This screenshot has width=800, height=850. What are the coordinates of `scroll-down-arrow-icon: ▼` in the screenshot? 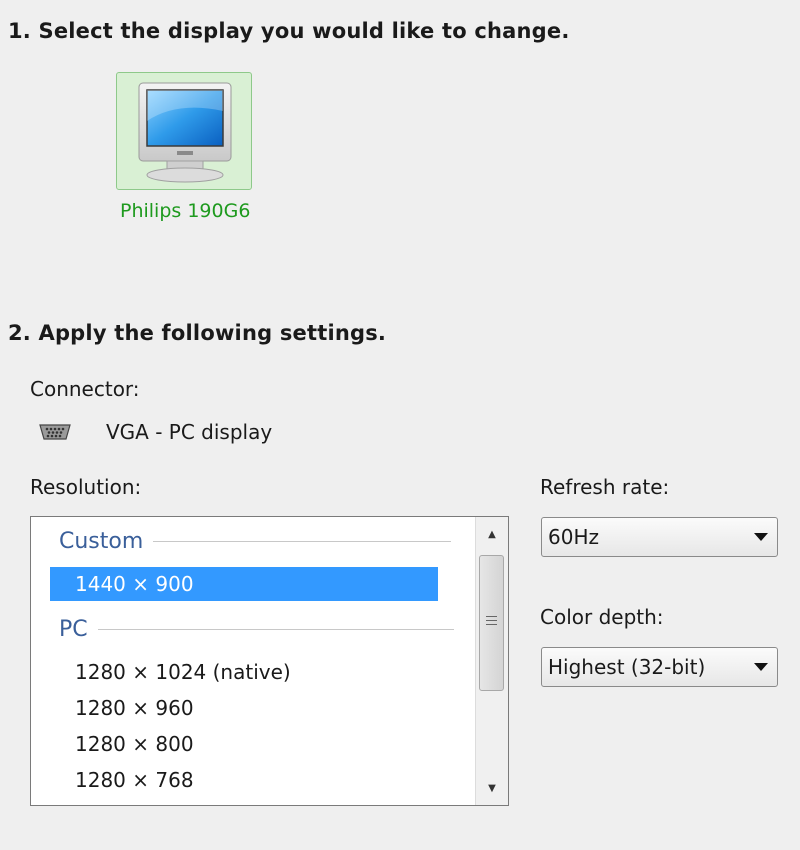 It's located at (492, 788).